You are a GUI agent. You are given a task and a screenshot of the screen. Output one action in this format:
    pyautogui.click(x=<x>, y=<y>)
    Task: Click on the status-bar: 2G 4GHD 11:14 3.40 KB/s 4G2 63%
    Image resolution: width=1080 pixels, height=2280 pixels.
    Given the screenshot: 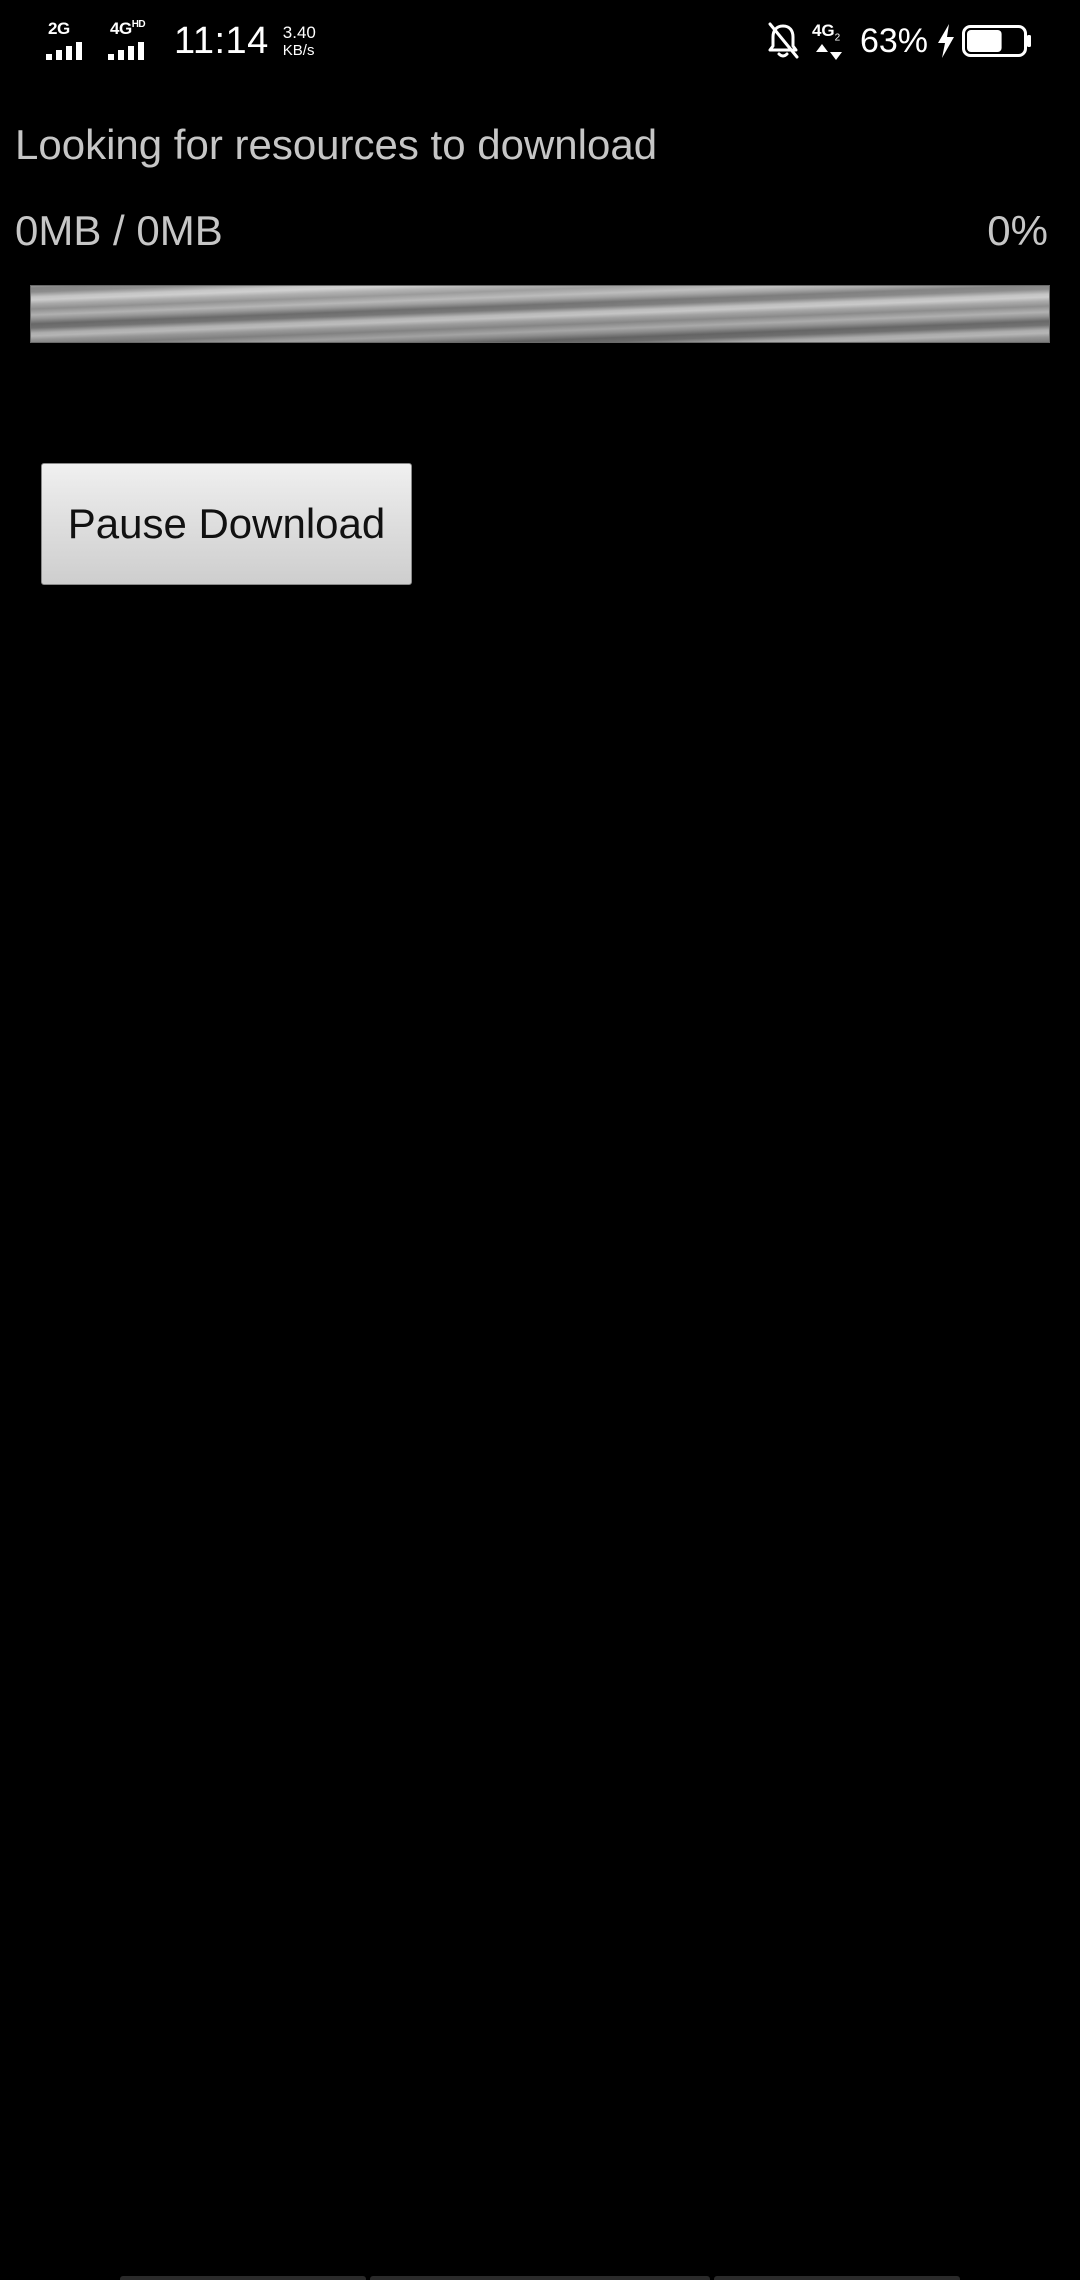 What is the action you would take?
    pyautogui.click(x=540, y=42)
    